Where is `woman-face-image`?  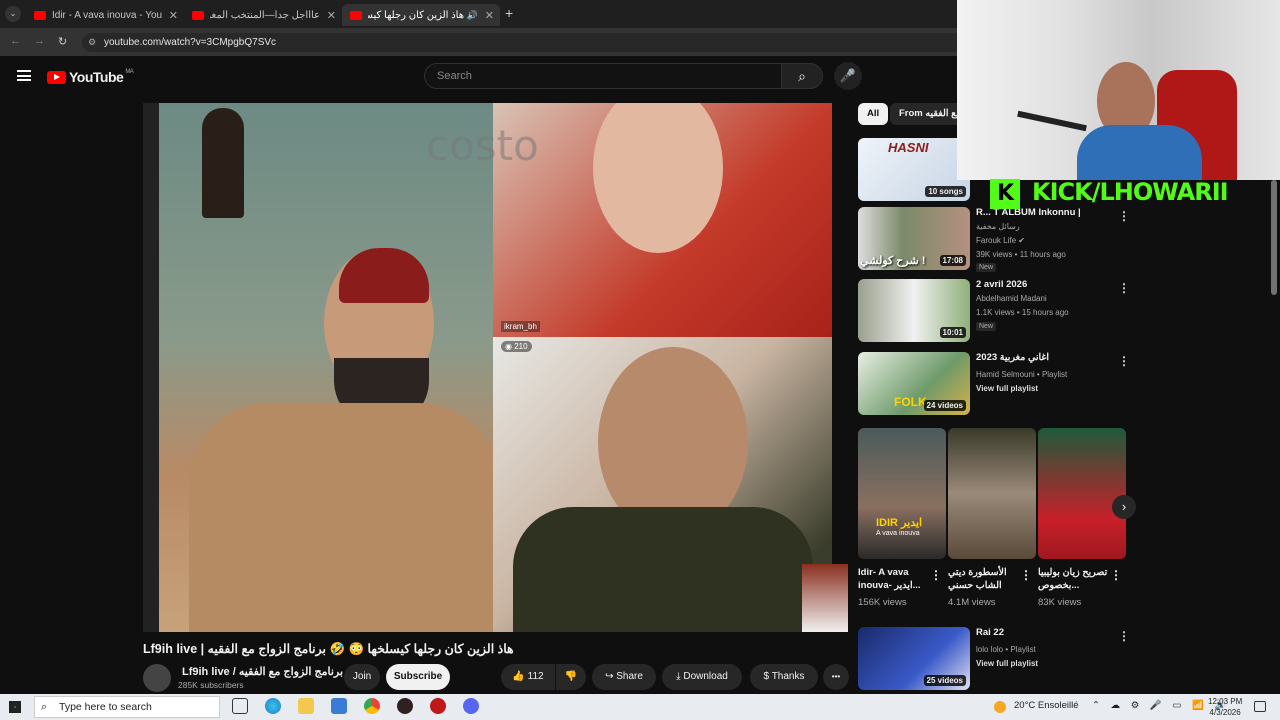
woman-face-image is located at coordinates (658, 178).